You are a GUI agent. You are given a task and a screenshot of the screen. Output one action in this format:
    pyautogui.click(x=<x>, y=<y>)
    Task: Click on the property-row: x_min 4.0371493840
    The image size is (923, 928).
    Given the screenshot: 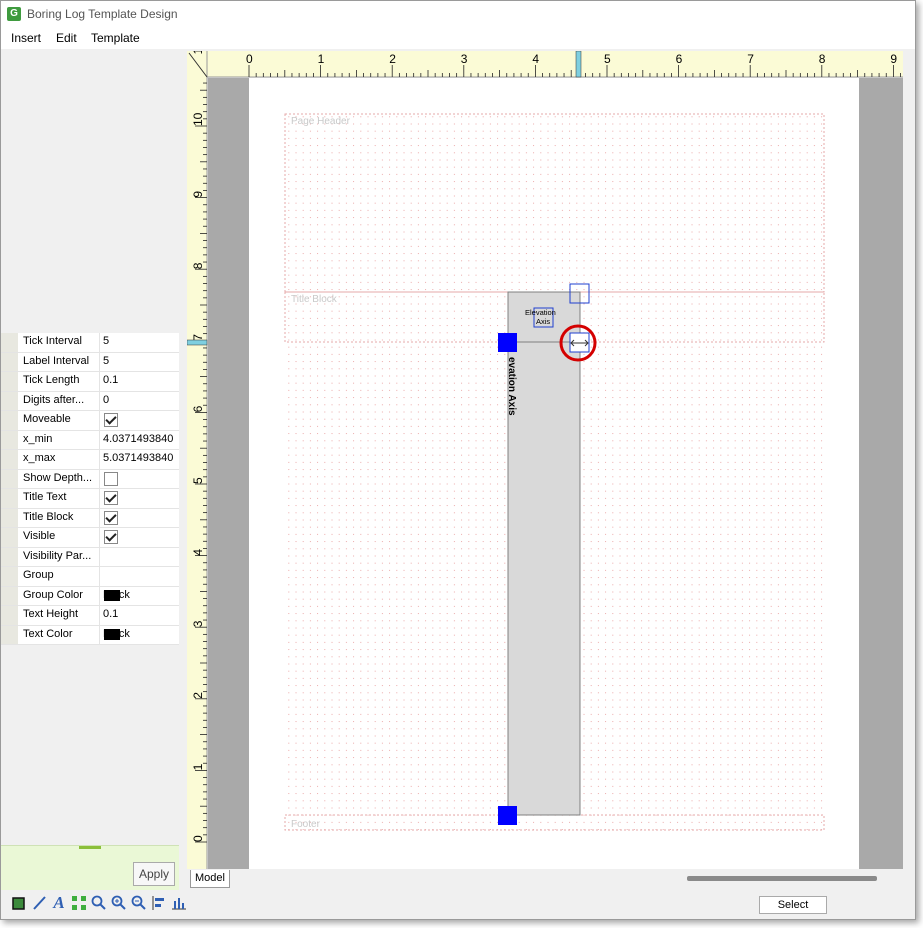 What is the action you would take?
    pyautogui.click(x=90, y=440)
    